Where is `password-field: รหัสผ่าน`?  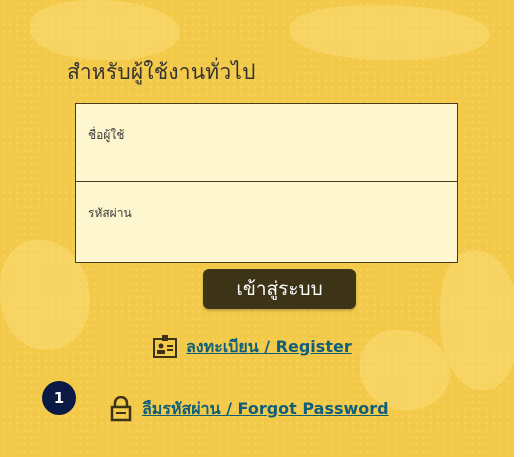
password-field: รหัสผ่าน is located at coordinates (266, 222).